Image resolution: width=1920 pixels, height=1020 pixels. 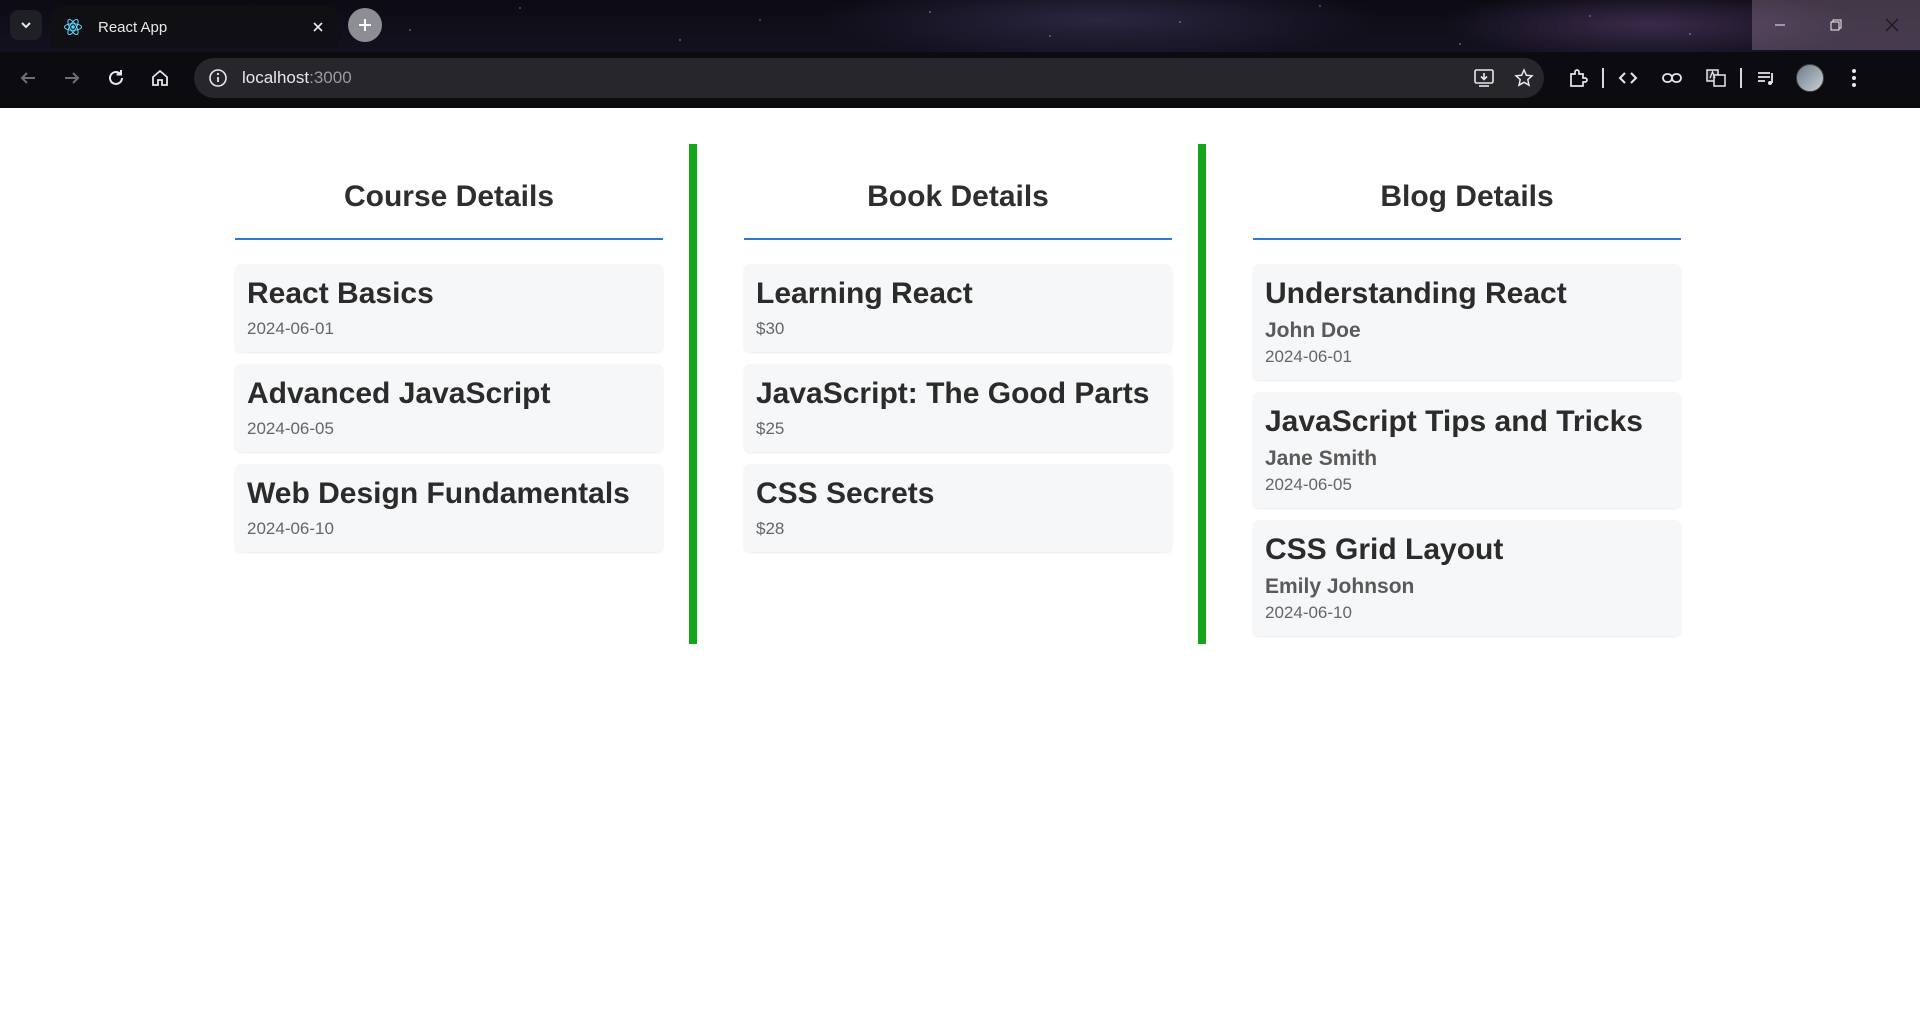 I want to click on browser-chrome: React App localhost:3000, so click(x=960, y=54).